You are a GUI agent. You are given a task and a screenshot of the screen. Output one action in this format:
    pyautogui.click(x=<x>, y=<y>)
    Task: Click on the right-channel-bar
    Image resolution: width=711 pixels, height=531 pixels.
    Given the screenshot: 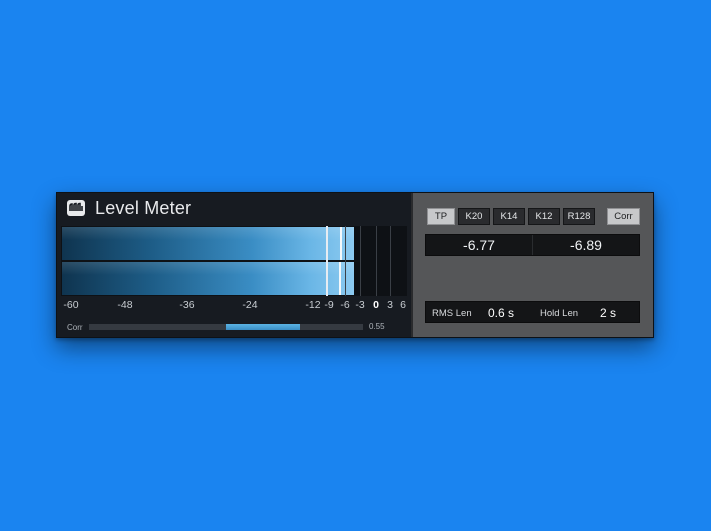 What is the action you would take?
    pyautogui.click(x=211, y=278)
    